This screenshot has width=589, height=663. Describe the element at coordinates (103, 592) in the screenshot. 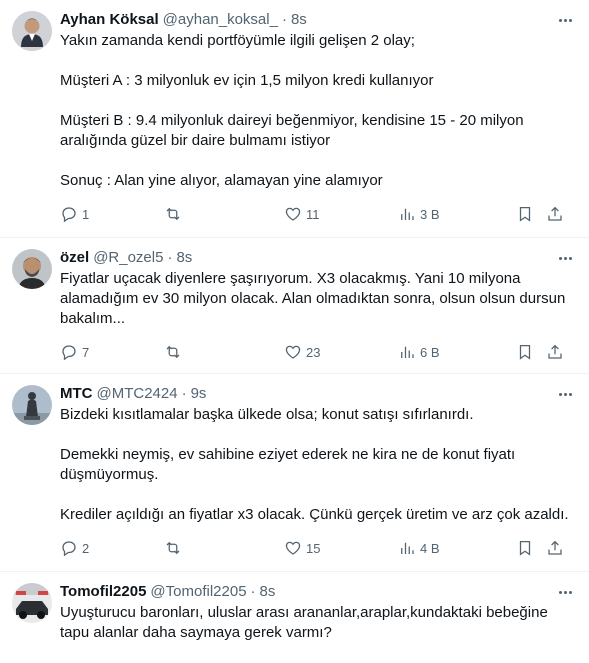

I see `author-name: Tomofil2205` at that location.